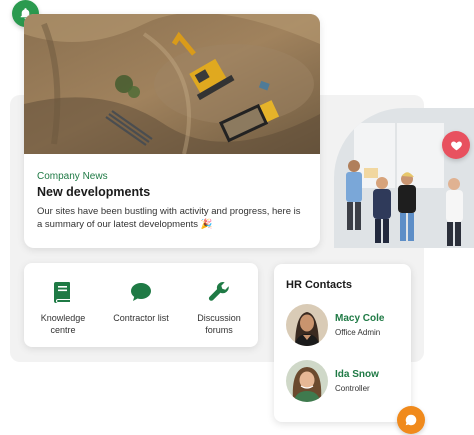 Image resolution: width=474 pixels, height=435 pixels. Describe the element at coordinates (360, 318) in the screenshot. I see `contact-name: Macy Cole` at that location.